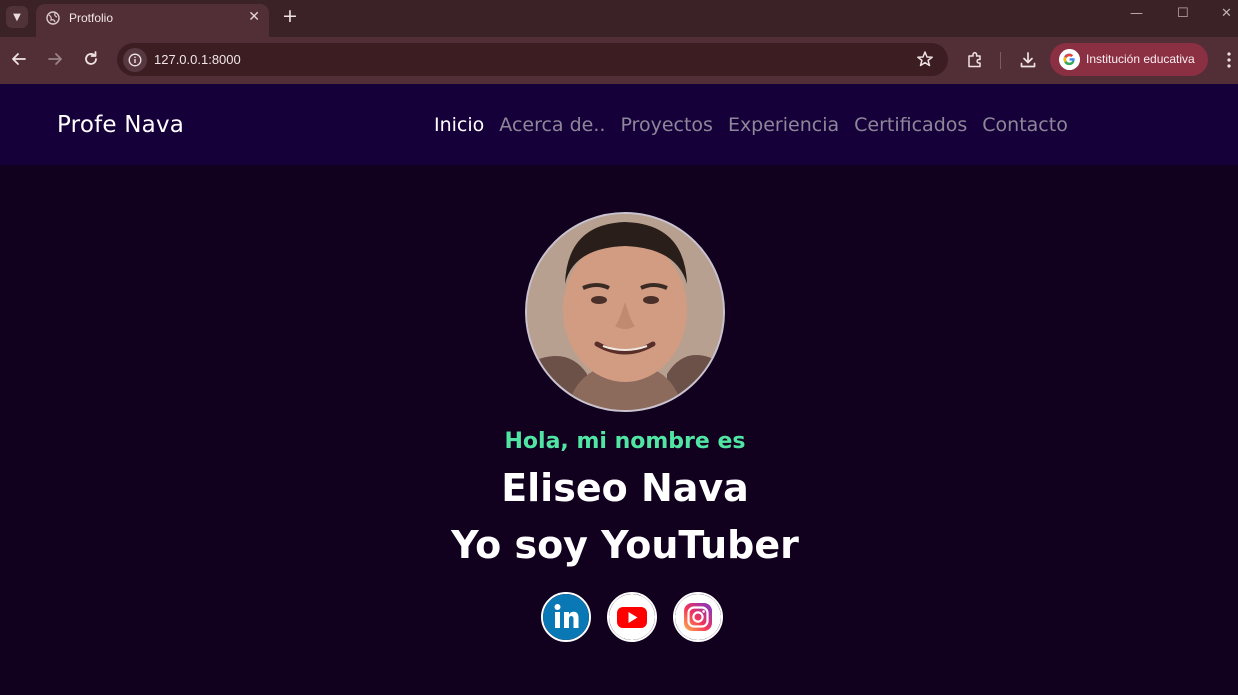 The width and height of the screenshot is (1238, 695). I want to click on download-icon, so click(1028, 60).